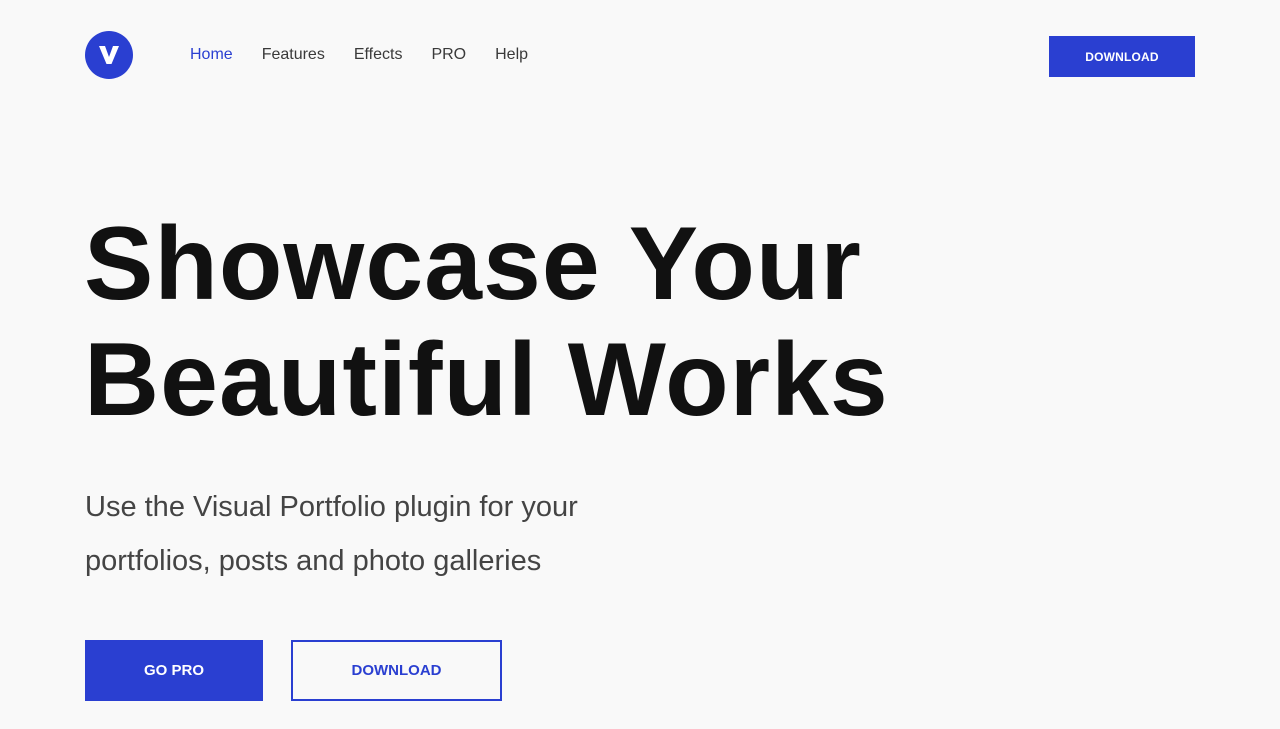 This screenshot has width=1280, height=729. What do you see at coordinates (486, 380) in the screenshot?
I see `hero-title-line-2: Beautiful Works` at bounding box center [486, 380].